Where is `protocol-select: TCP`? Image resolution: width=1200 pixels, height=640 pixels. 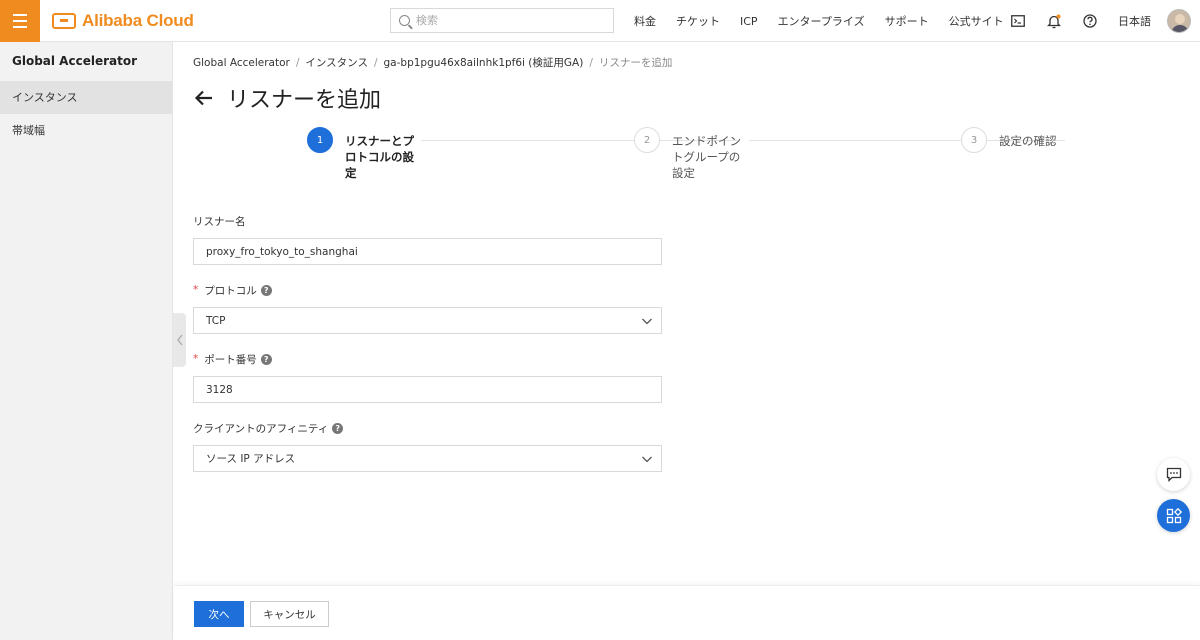 protocol-select: TCP is located at coordinates (427, 320).